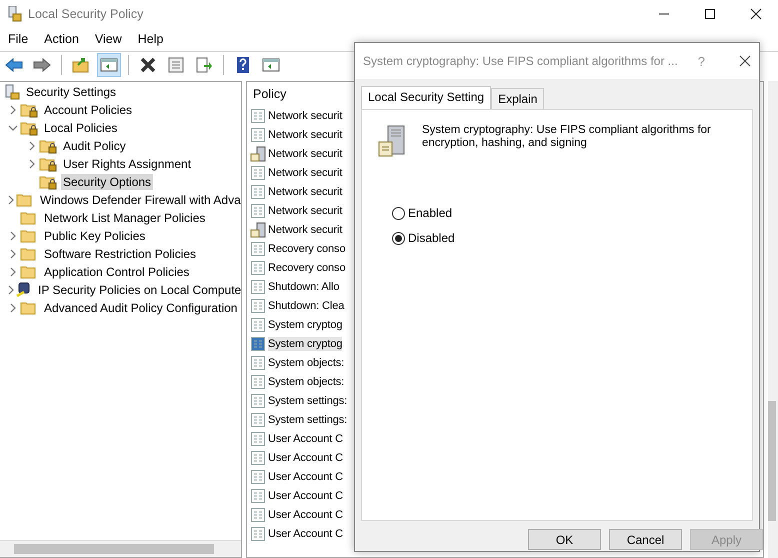  What do you see at coordinates (426, 97) in the screenshot?
I see `tab: Local Security Setting` at bounding box center [426, 97].